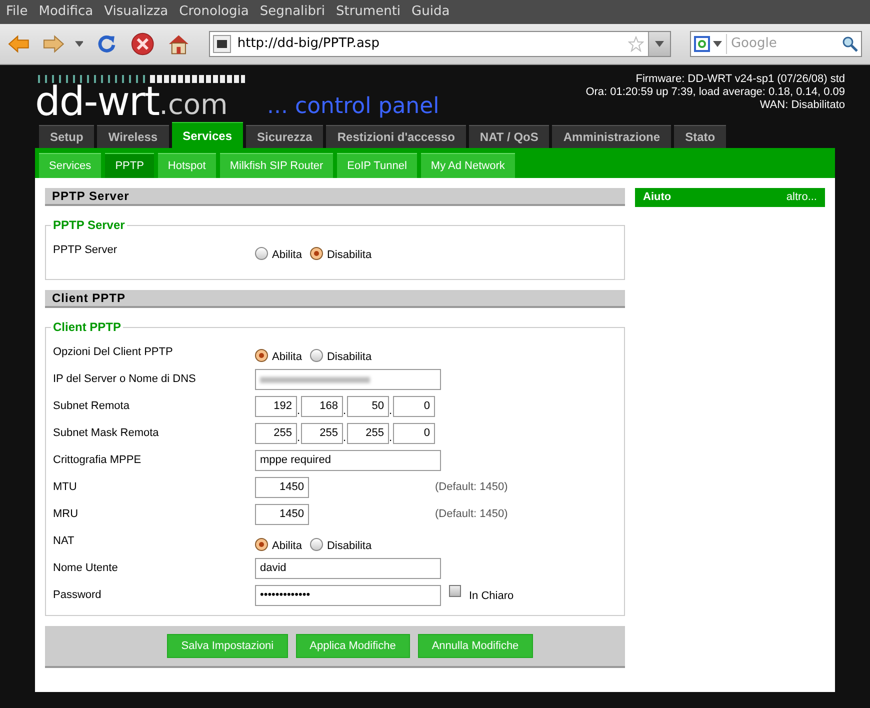 This screenshot has height=708, width=870. Describe the element at coordinates (431, 12) in the screenshot. I see `menu-item: Guida` at that location.